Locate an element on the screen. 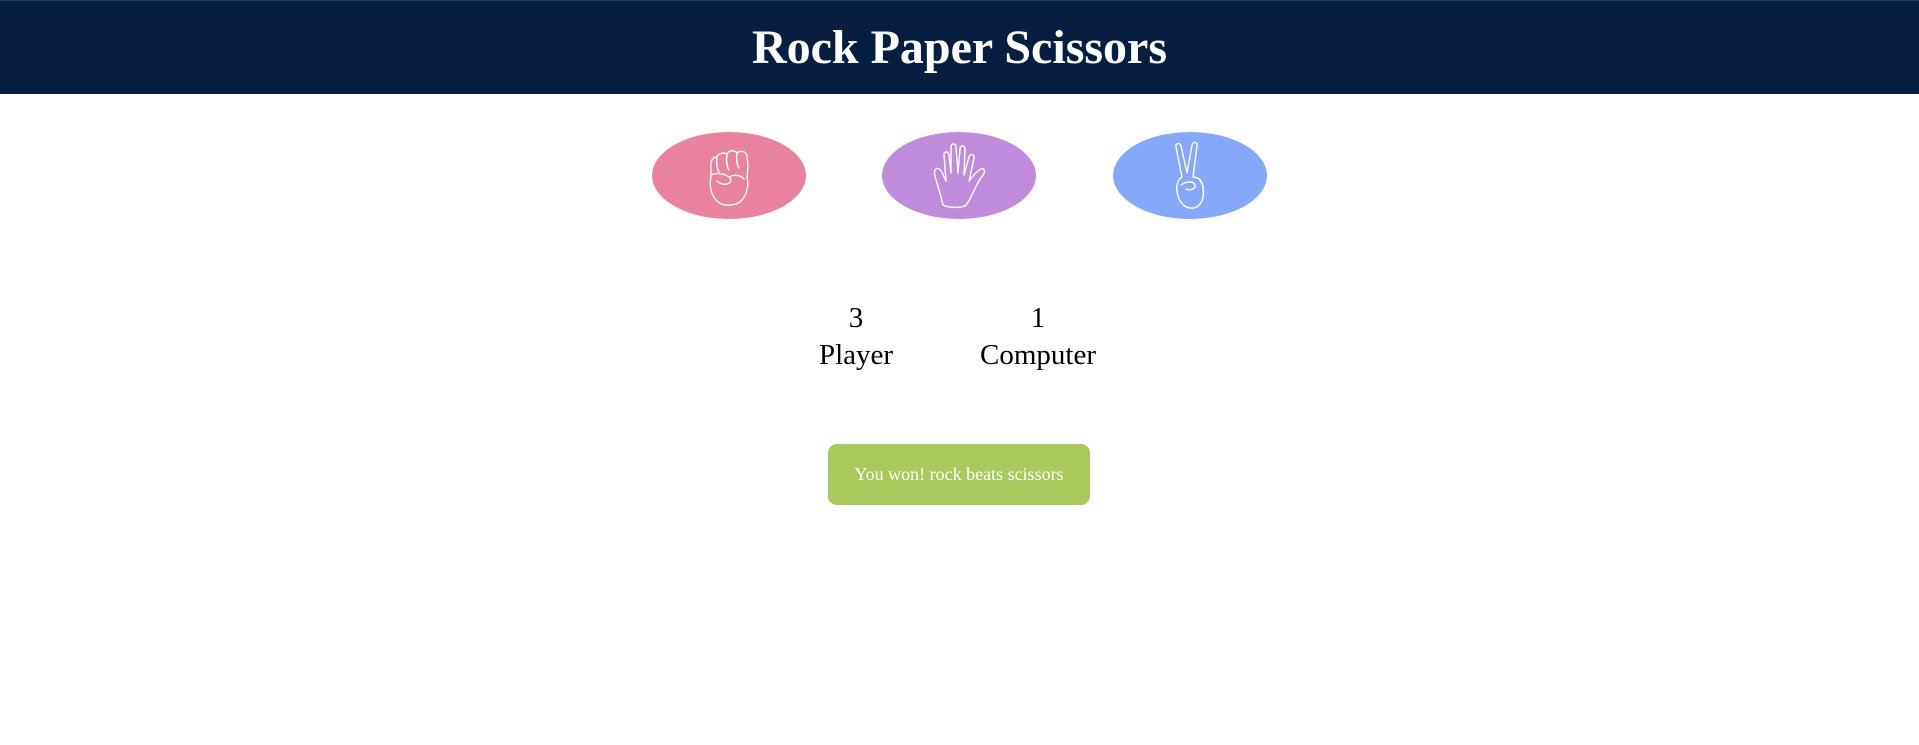 This screenshot has height=745, width=1919. fist-icon is located at coordinates (729, 177).